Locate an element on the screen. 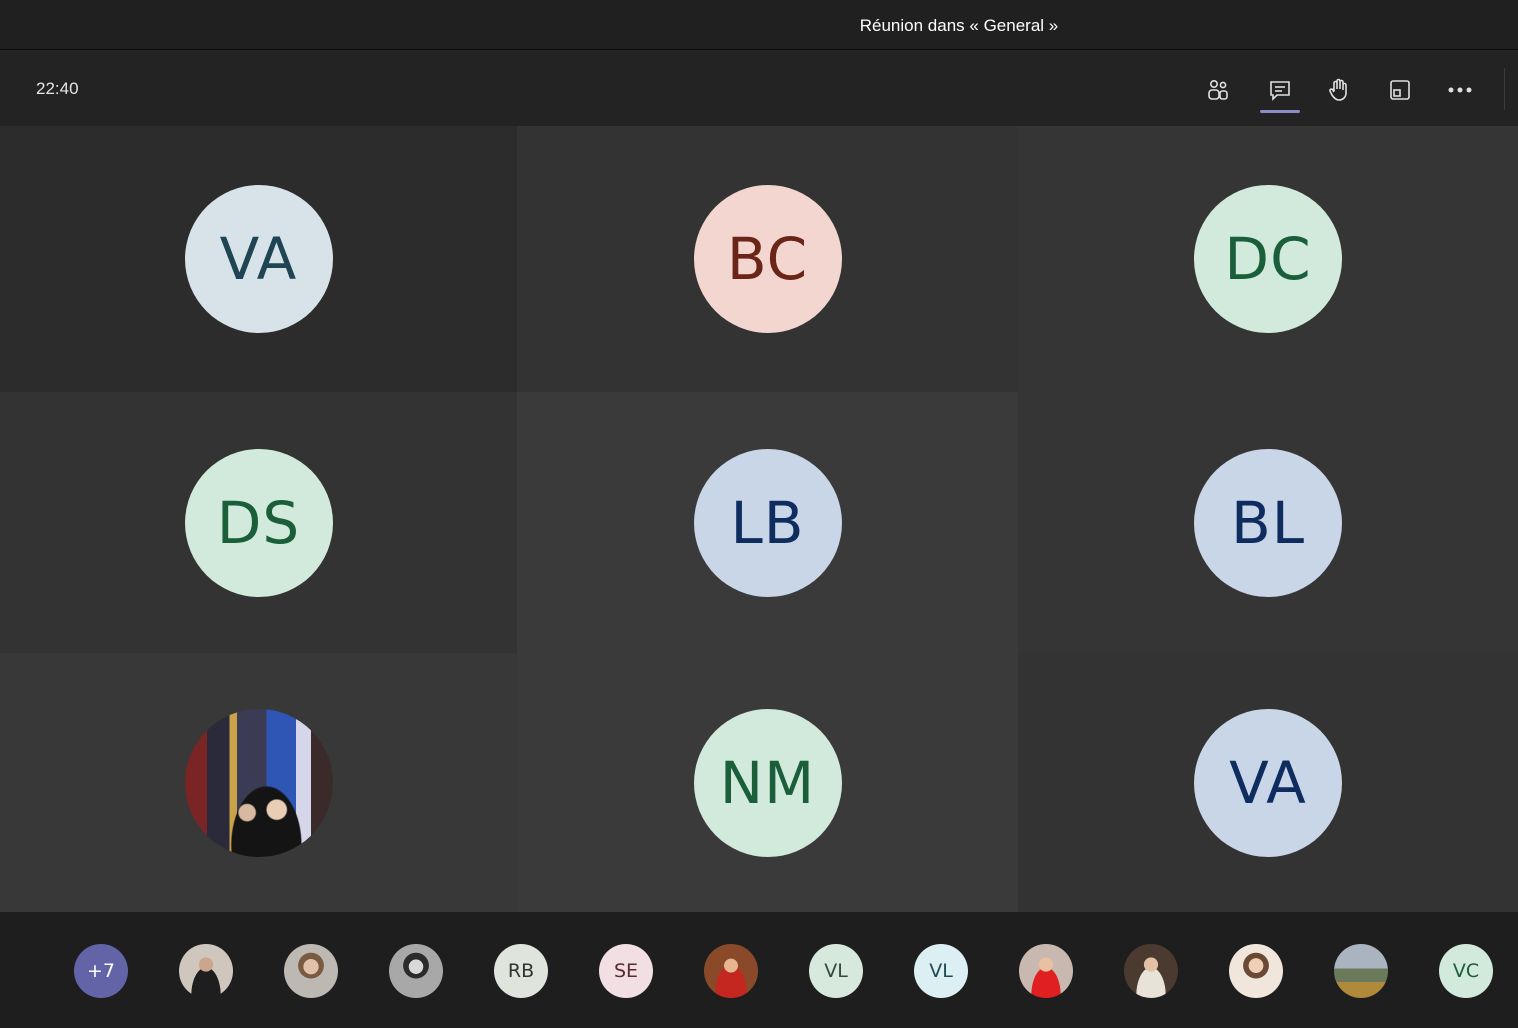 The image size is (1518, 1028). roster-avatar: RB is located at coordinates (521, 971).